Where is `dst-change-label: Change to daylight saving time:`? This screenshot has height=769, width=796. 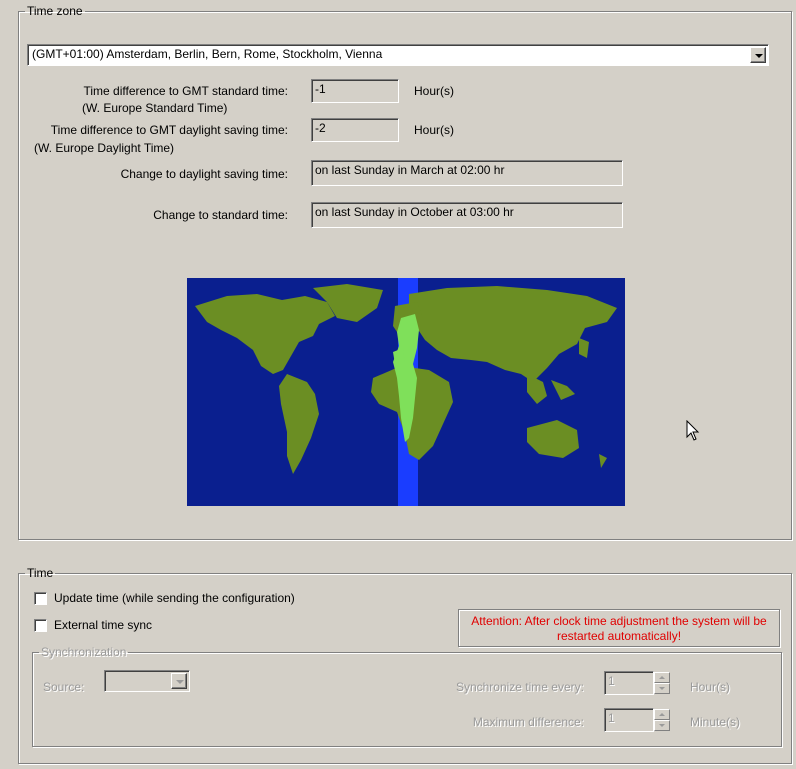
dst-change-label: Change to daylight saving time: is located at coordinates (204, 174).